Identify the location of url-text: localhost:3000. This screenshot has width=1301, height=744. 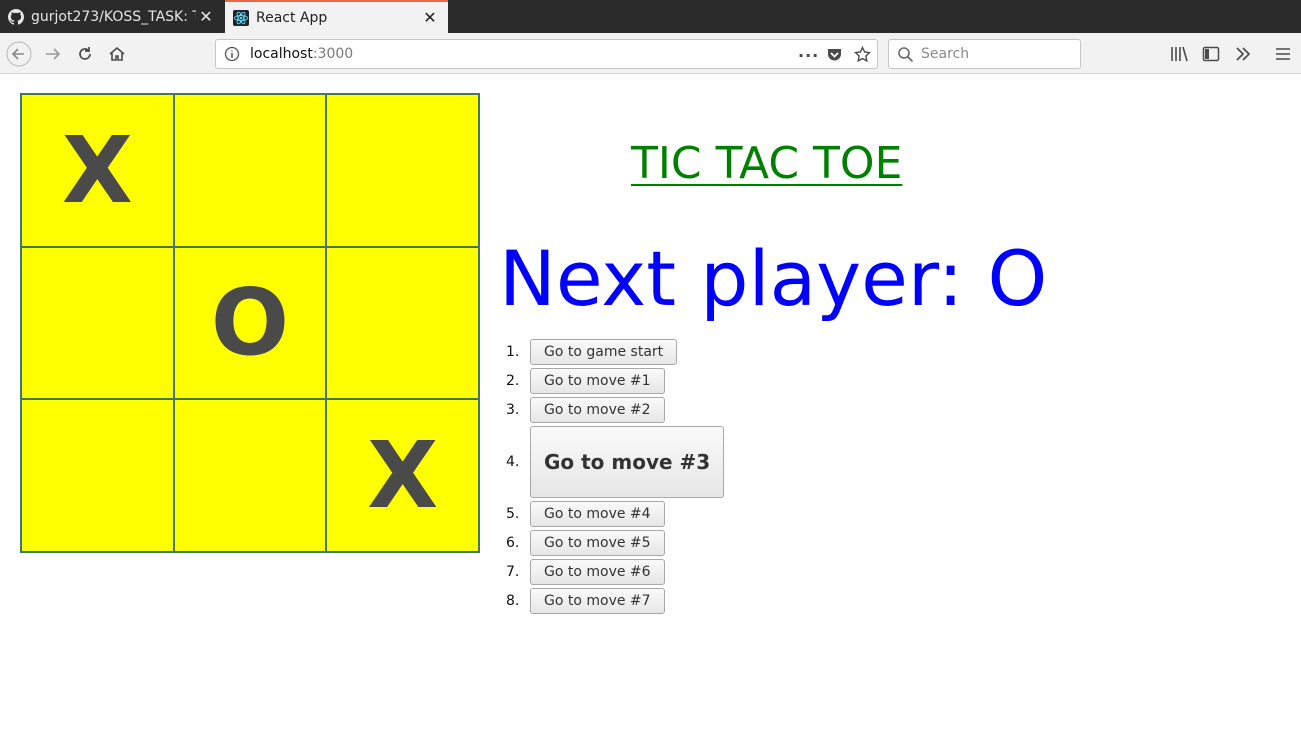
(301, 54).